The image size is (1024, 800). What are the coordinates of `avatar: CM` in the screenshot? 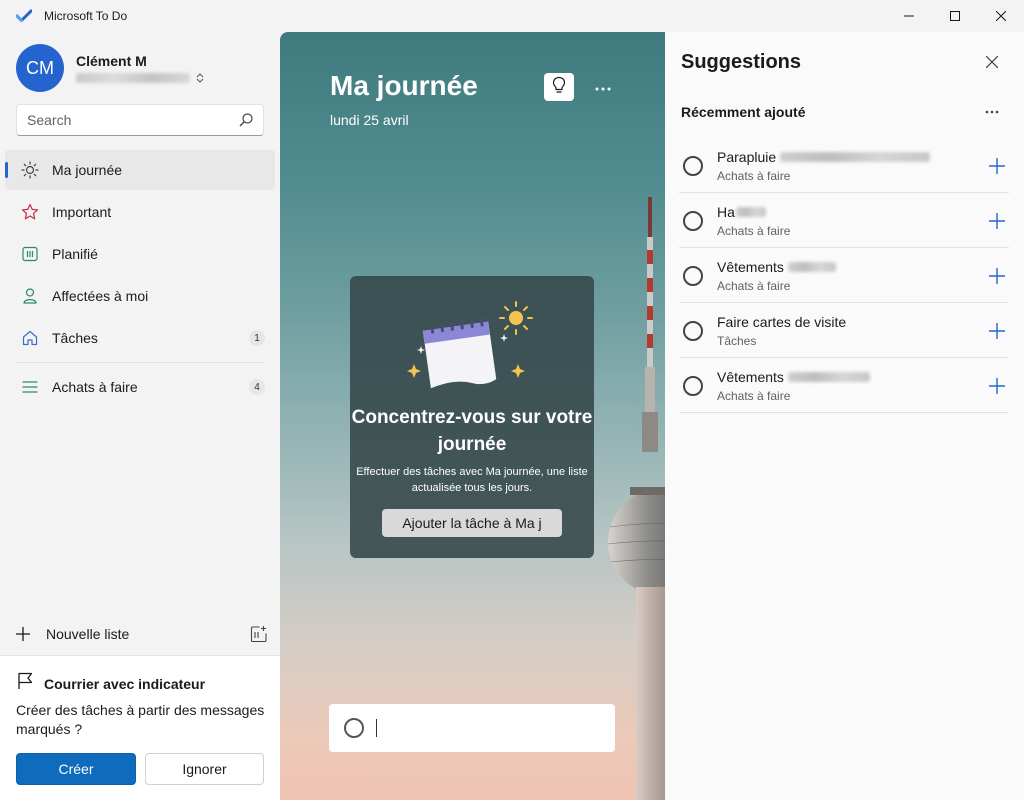 It's located at (40, 68).